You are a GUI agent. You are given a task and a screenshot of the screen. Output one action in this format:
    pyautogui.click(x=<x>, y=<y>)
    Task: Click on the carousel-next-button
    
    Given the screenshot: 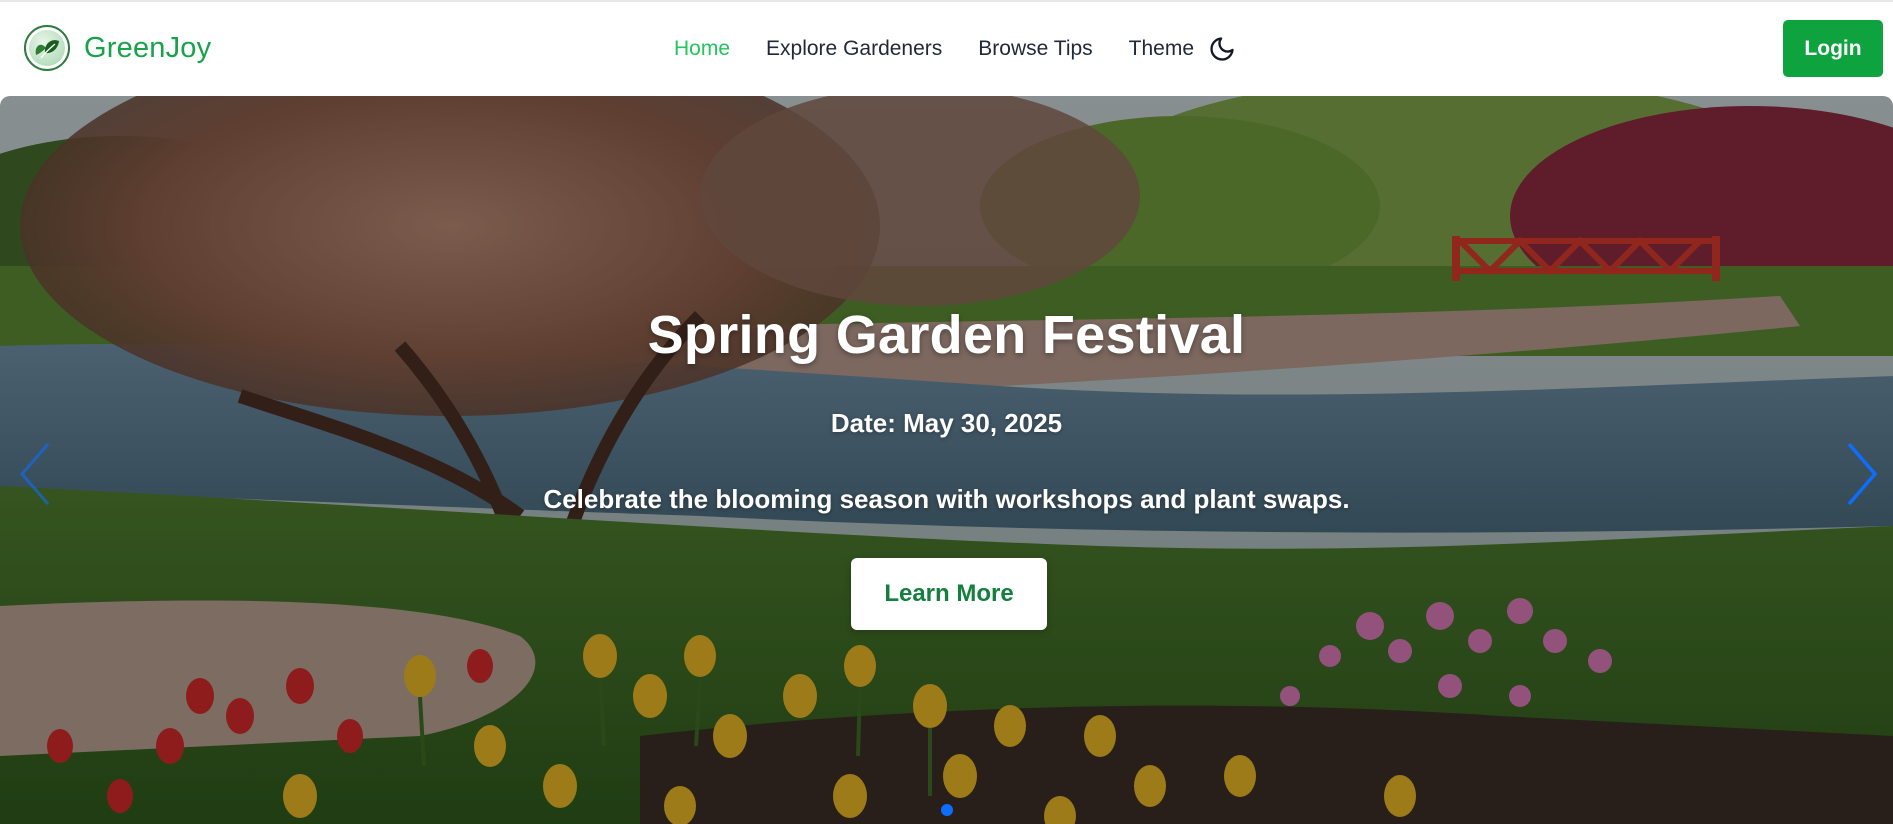 What is the action you would take?
    pyautogui.click(x=1861, y=474)
    